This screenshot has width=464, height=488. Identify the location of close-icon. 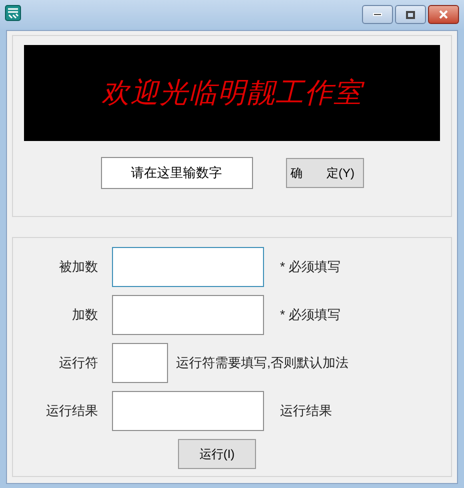
(443, 14).